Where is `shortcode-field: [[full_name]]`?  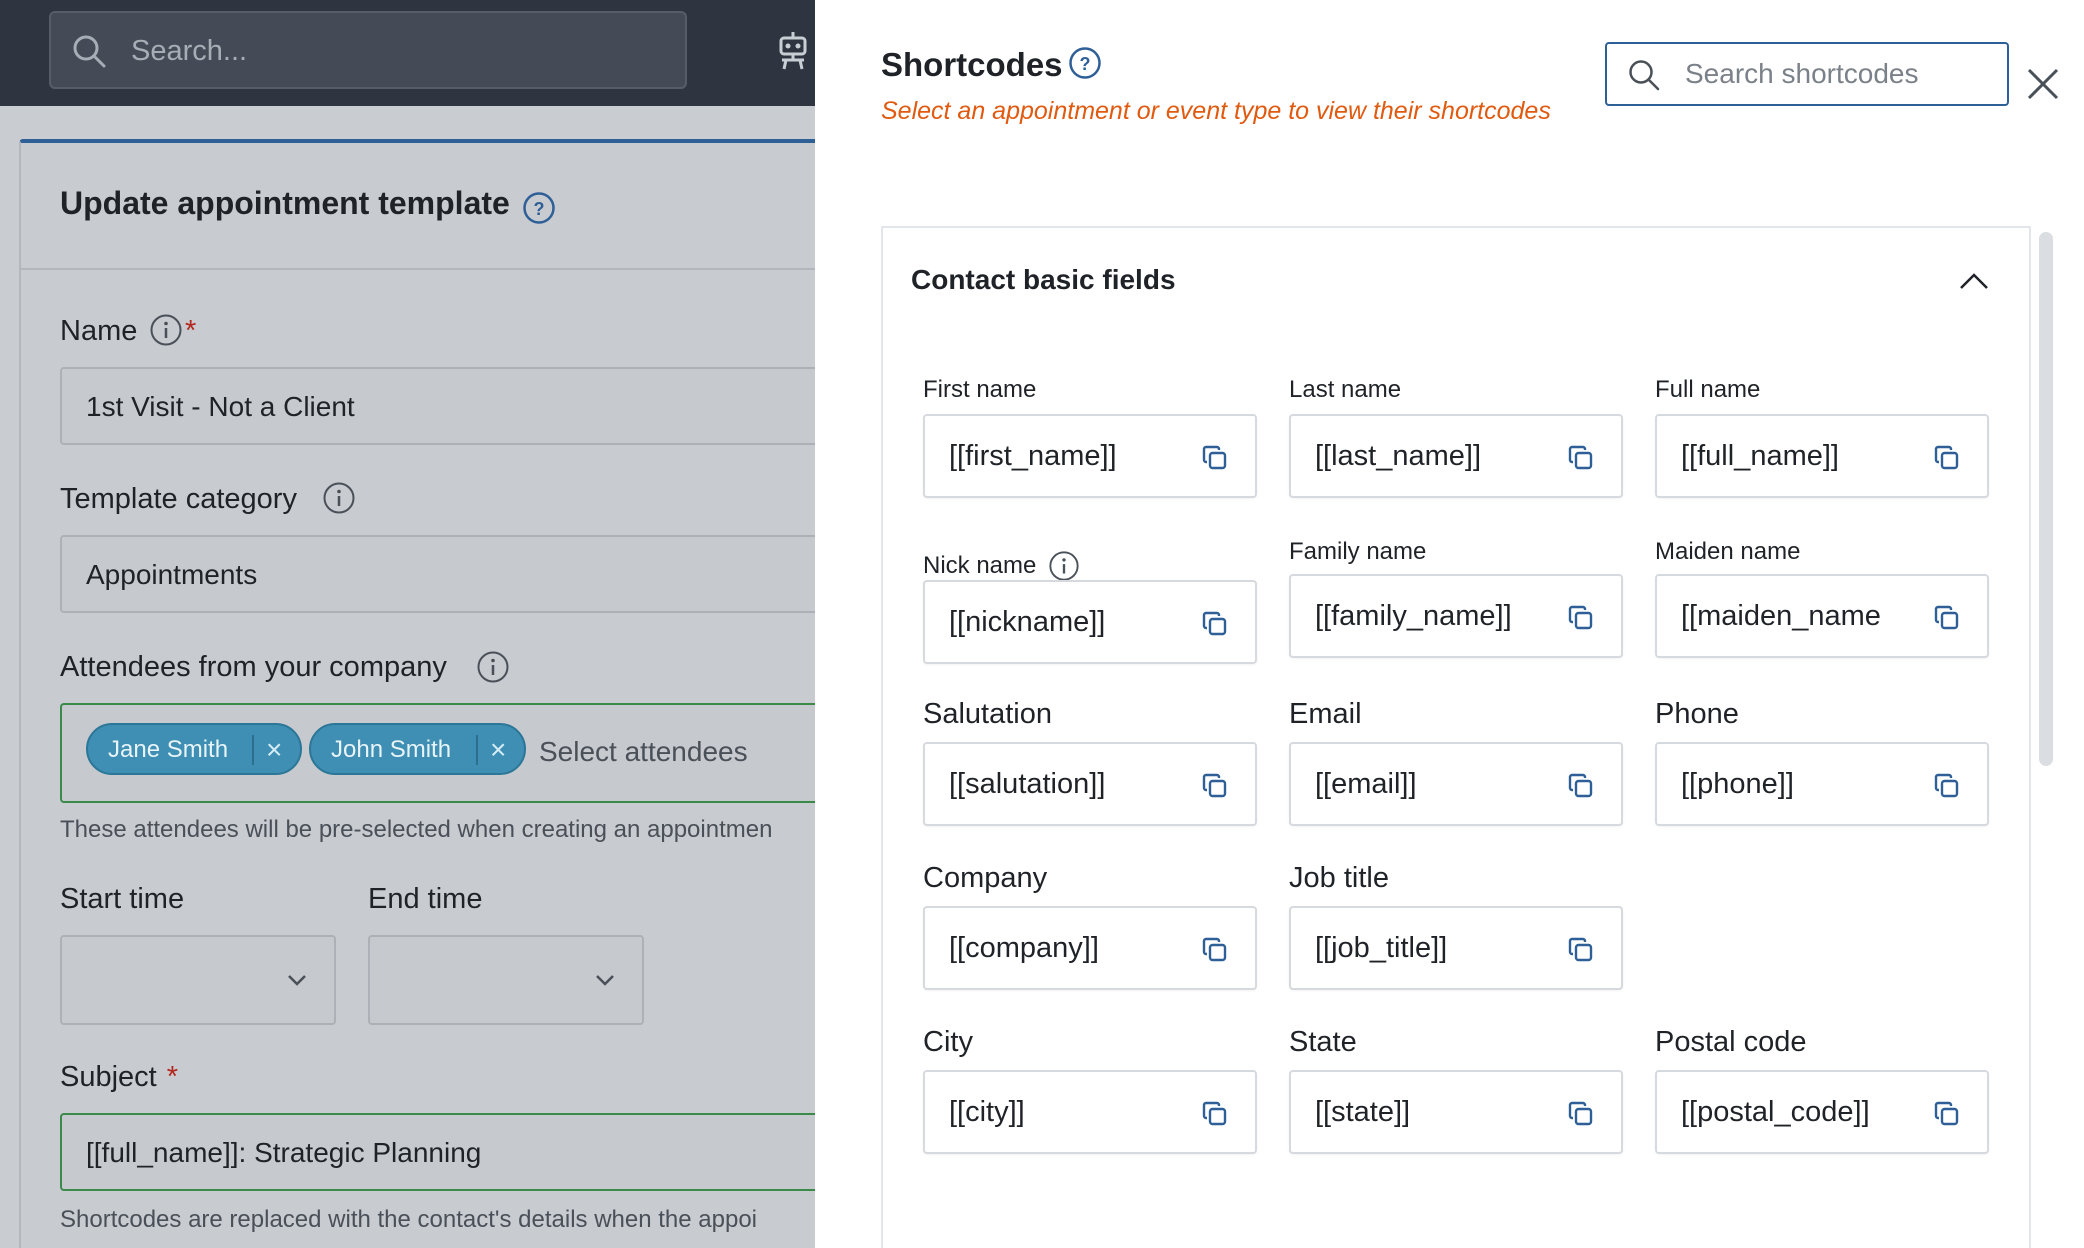 shortcode-field: [[full_name]] is located at coordinates (1822, 456).